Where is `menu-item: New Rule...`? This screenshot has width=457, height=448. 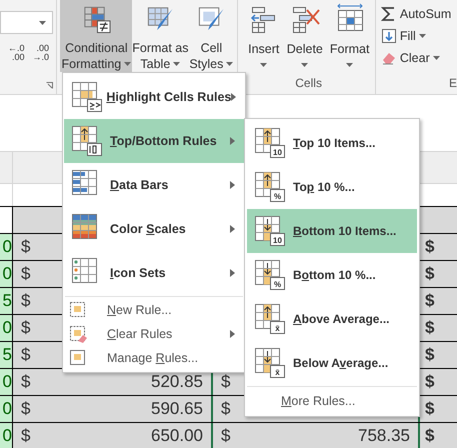 menu-item: New Rule... is located at coordinates (154, 310).